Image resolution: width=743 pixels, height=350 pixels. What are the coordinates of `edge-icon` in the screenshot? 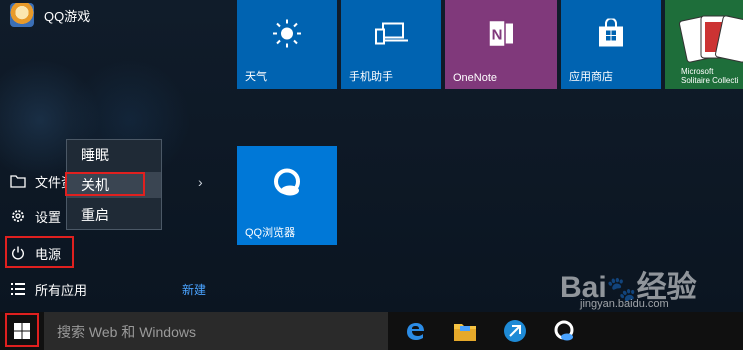 It's located at (415, 331).